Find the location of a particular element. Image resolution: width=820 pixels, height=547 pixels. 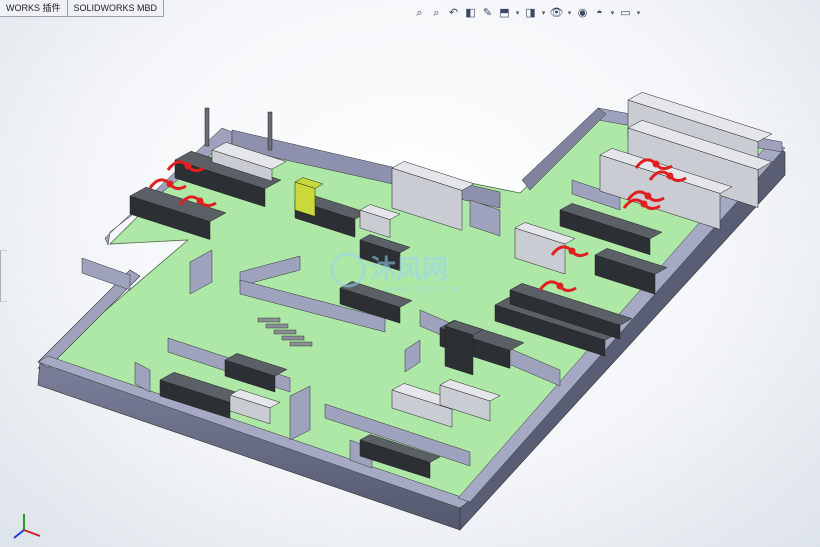

tab-plugins: WORKS 插件 is located at coordinates (34, 8).